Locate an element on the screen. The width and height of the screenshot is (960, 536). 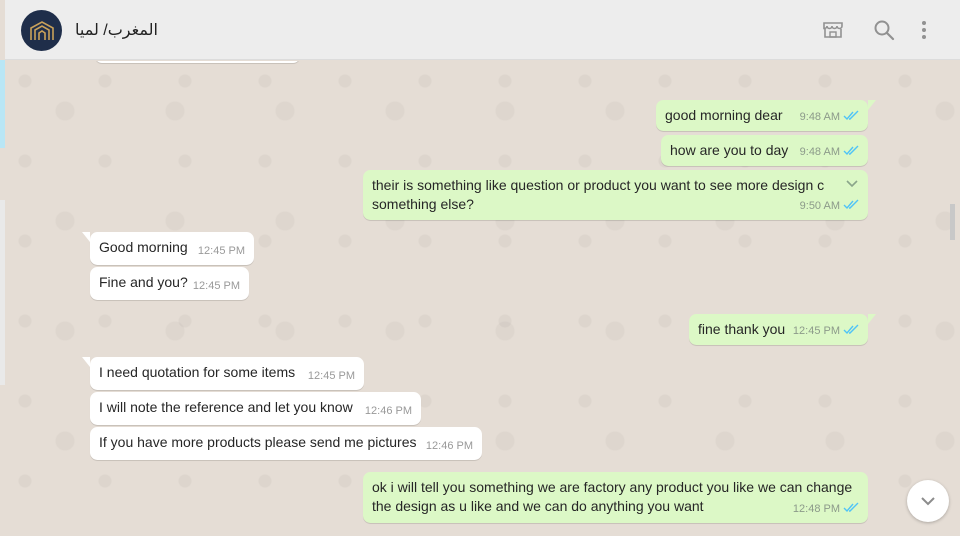
message-text: Good morning is located at coordinates (143, 247).